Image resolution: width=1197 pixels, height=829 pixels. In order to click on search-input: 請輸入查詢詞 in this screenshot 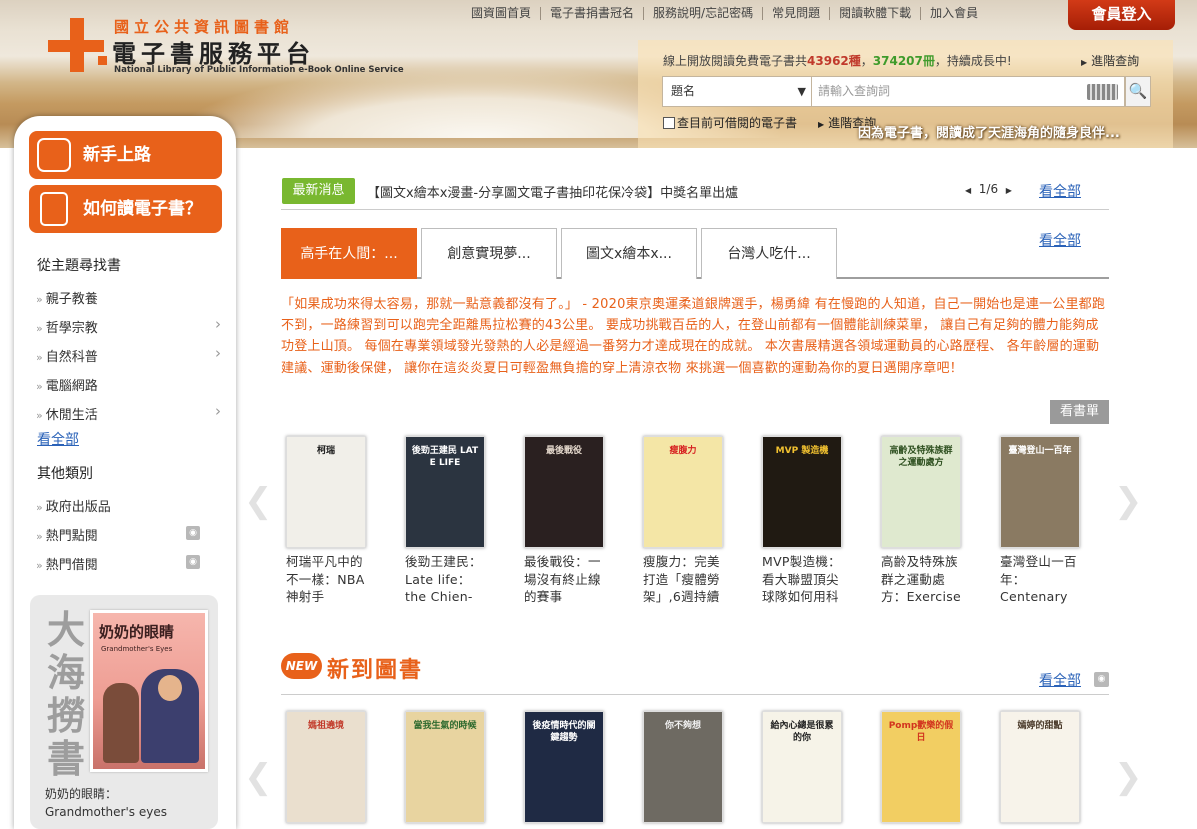, I will do `click(968, 91)`.